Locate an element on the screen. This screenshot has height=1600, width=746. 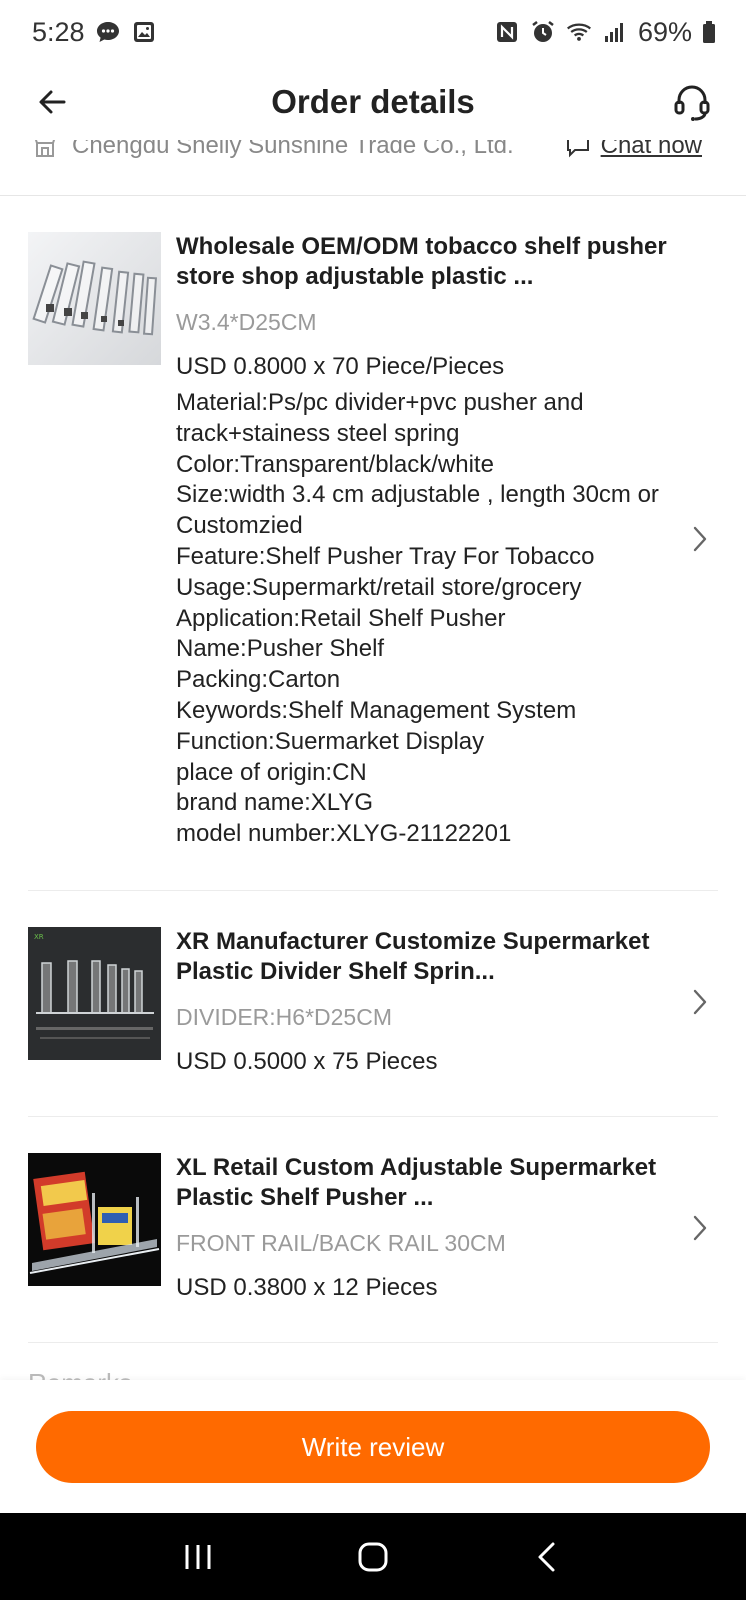
back-button is located at coordinates (52, 102).